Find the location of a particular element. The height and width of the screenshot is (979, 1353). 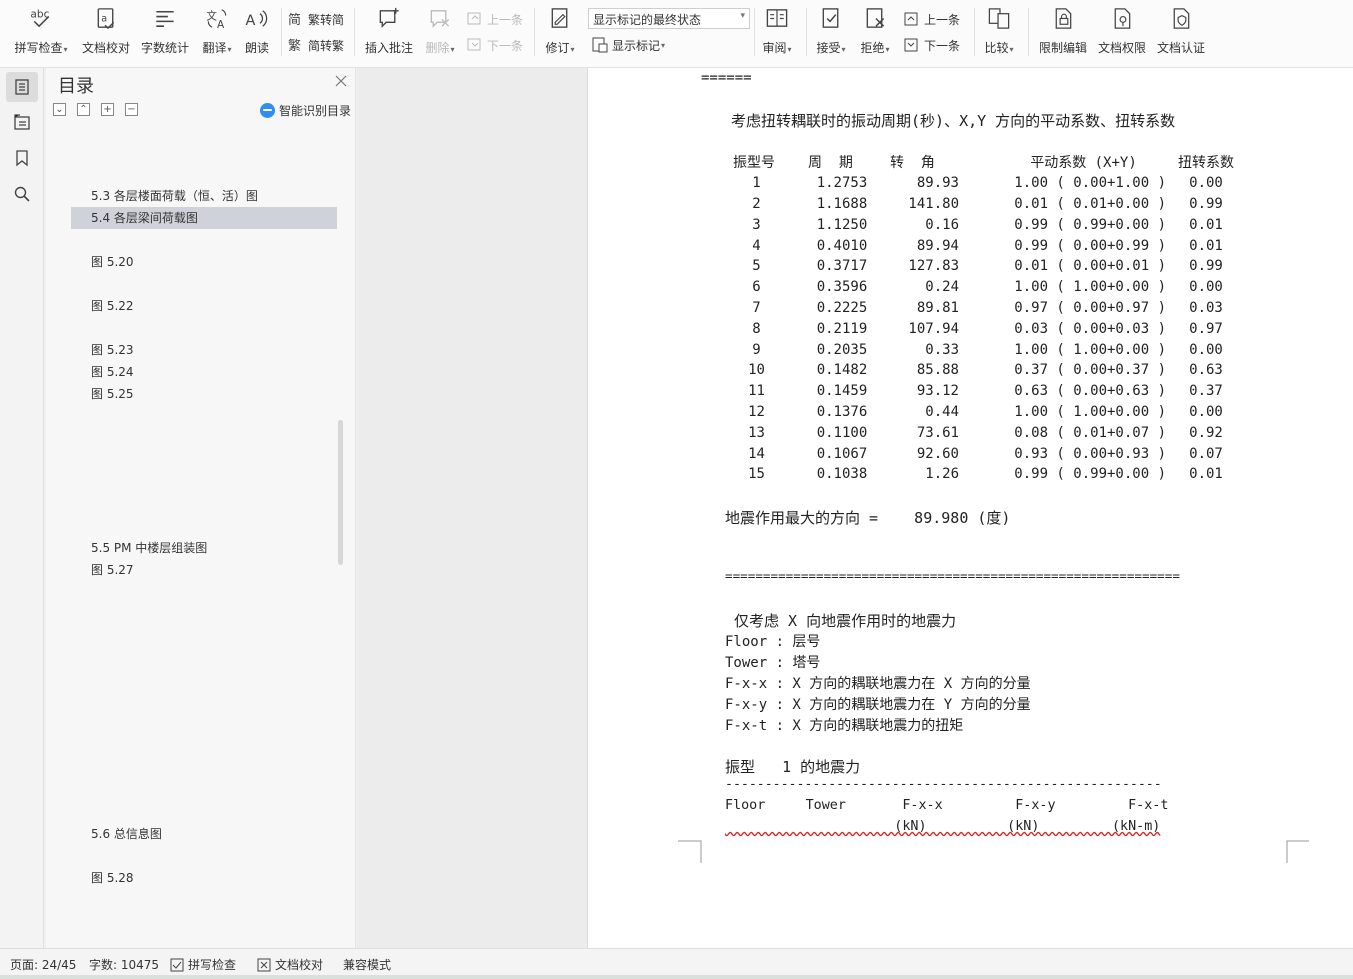

bookmark-button is located at coordinates (22, 158).